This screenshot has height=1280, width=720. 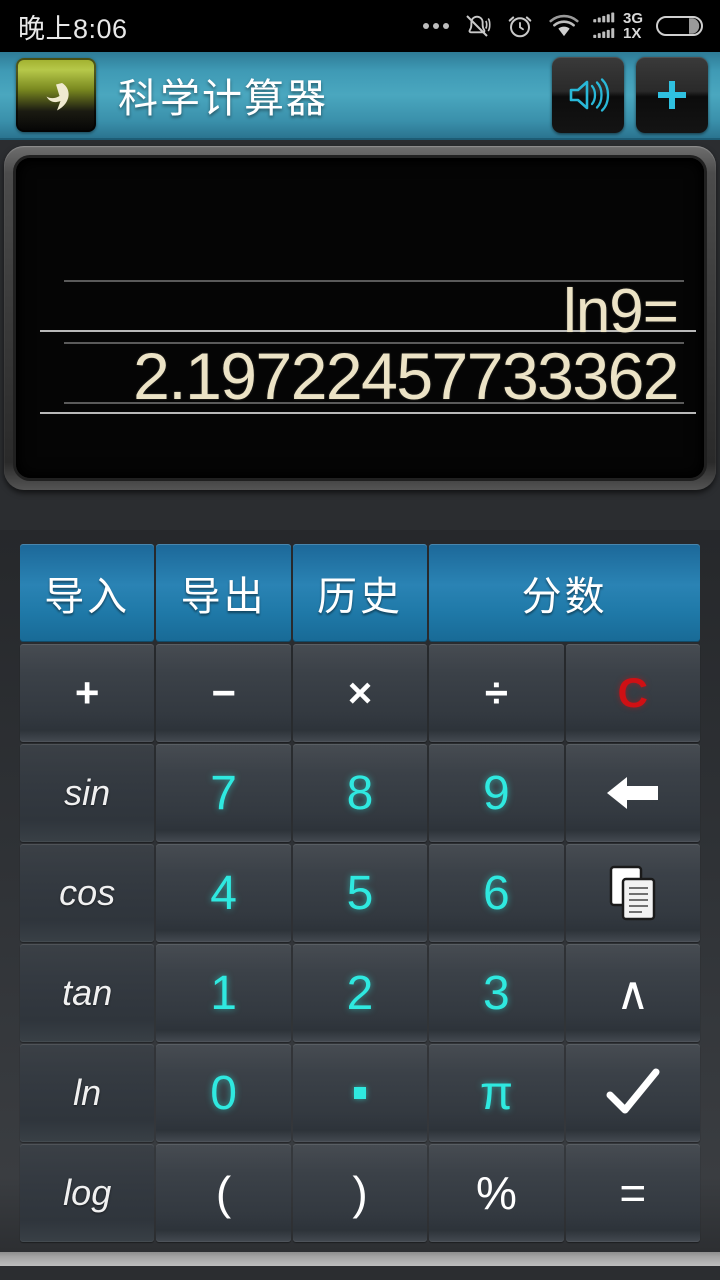 I want to click on key-paren-close-label: ), so click(x=360, y=1193).